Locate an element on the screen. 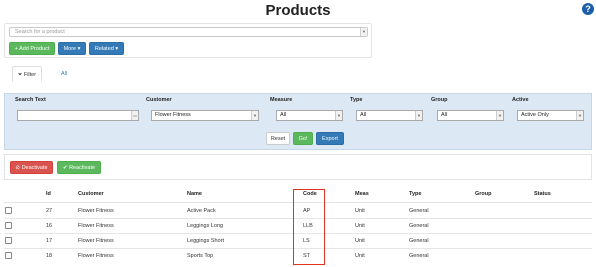 This screenshot has width=596, height=267. cell-id: 17 is located at coordinates (49, 241).